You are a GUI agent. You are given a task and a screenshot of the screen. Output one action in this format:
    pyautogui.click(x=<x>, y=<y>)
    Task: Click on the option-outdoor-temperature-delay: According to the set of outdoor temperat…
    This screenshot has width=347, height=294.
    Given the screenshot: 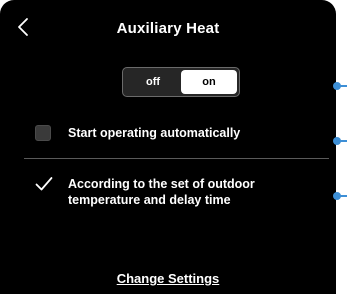 What is the action you would take?
    pyautogui.click(x=181, y=192)
    